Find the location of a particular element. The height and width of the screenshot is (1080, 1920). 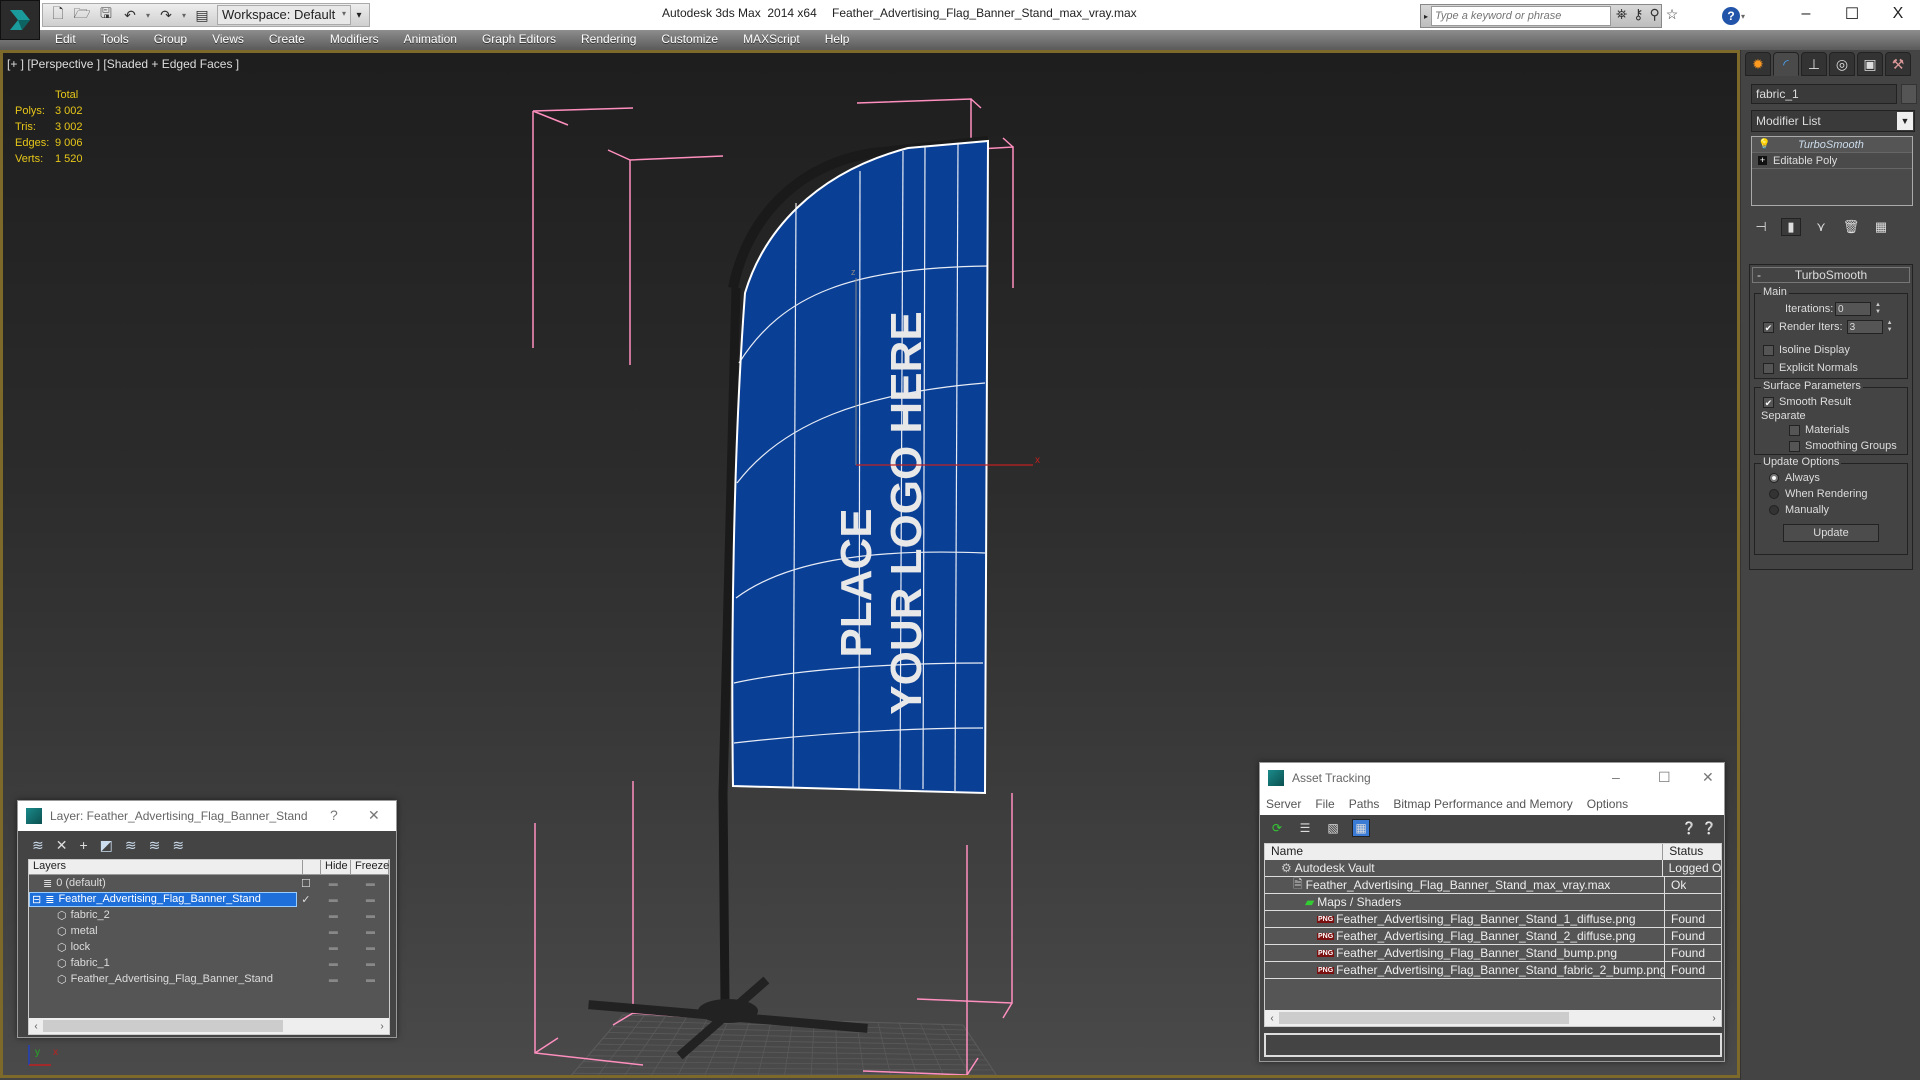

column-name: Name is located at coordinates (1464, 852).